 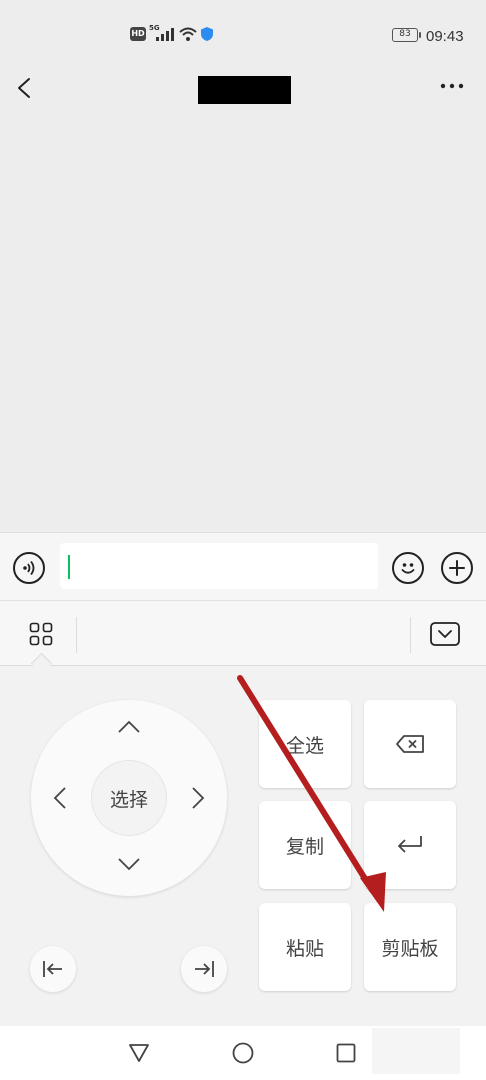 I want to click on copy-key: 复制, so click(x=305, y=845).